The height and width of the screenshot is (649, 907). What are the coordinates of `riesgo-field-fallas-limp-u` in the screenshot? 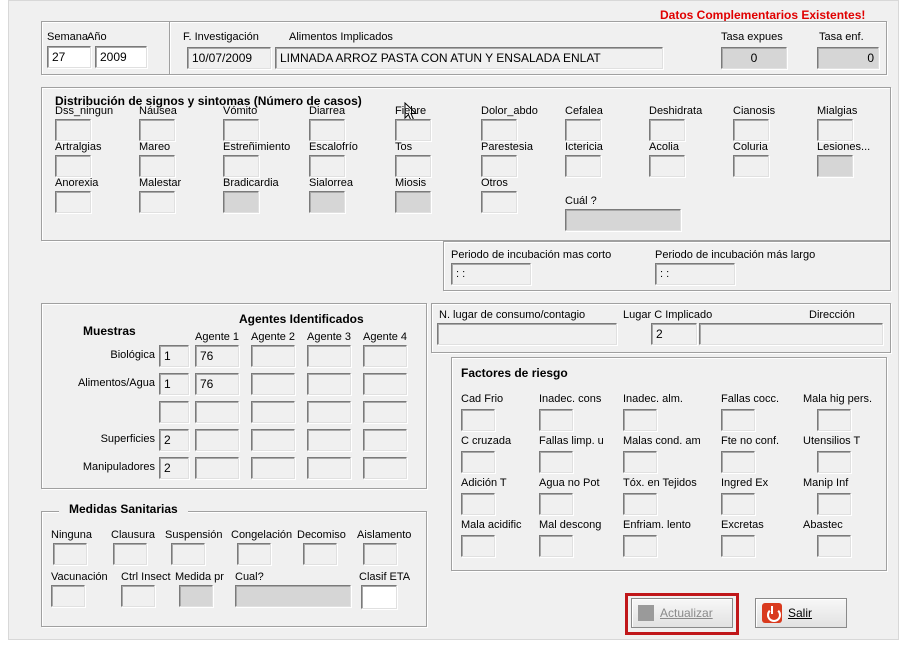 It's located at (556, 462).